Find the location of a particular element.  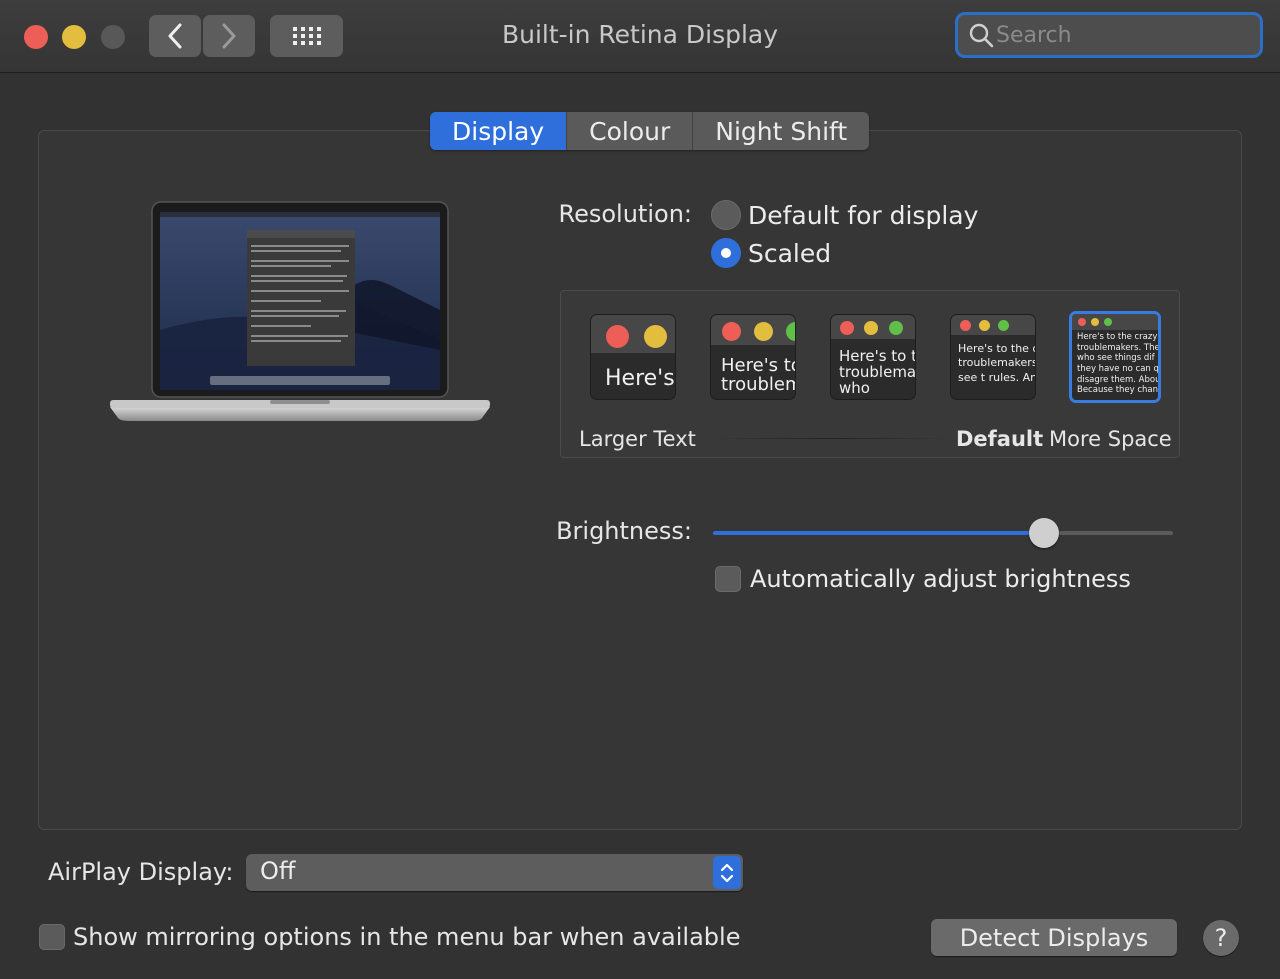

scale-option-2: Here's to troublem is located at coordinates (753, 357).